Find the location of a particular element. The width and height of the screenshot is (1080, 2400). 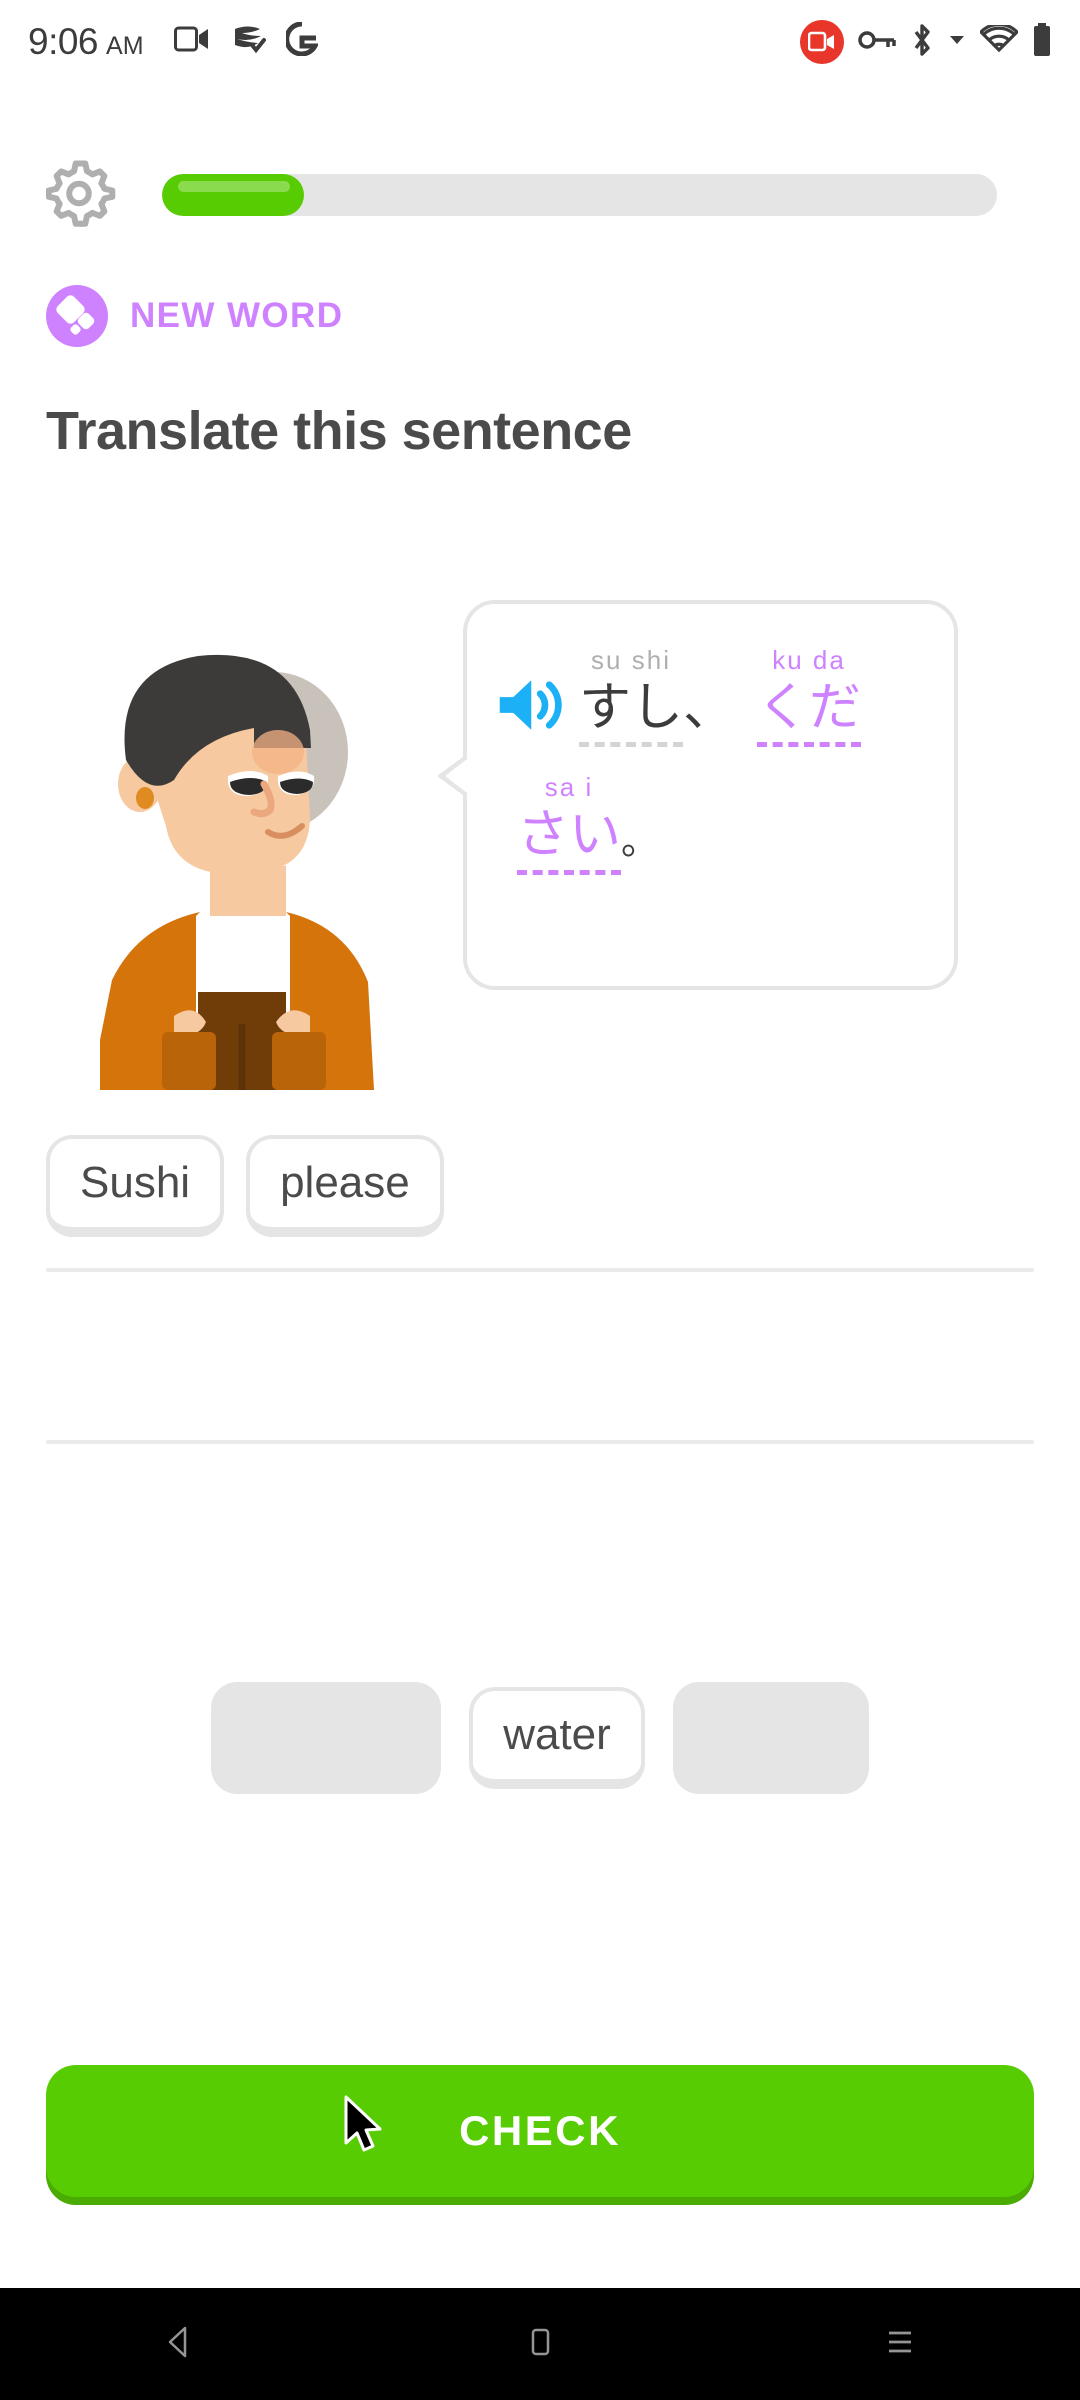

answer-tile: please is located at coordinates (345, 1186).